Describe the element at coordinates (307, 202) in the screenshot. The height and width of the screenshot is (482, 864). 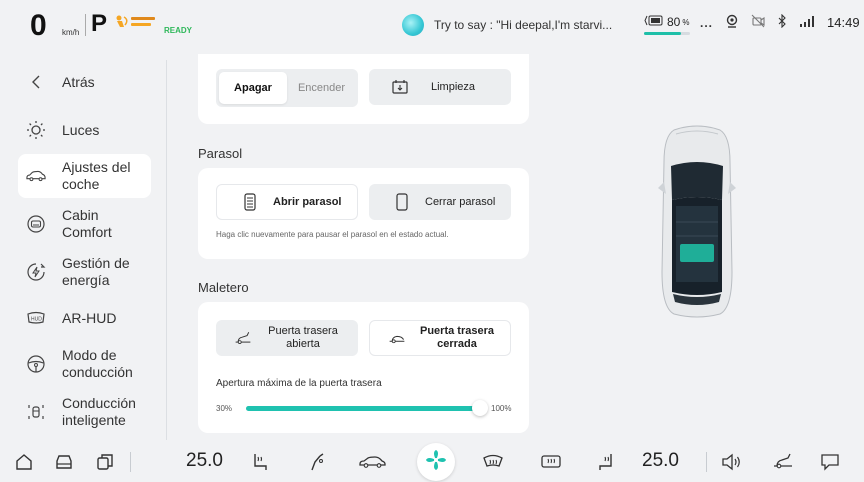
I see `open-parasol-label: Abrir parasol` at that location.